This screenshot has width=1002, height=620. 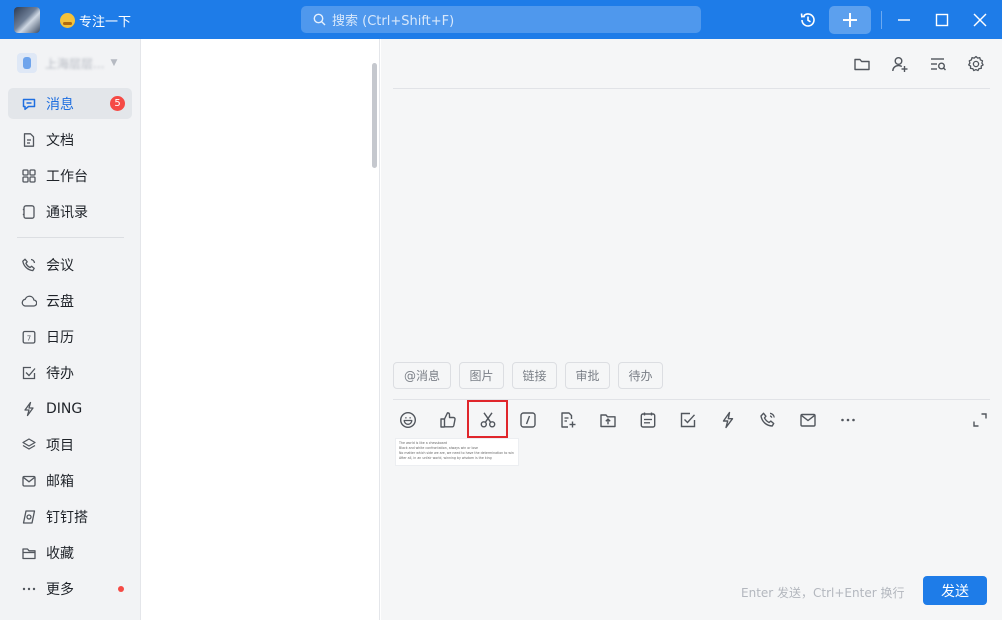 I want to click on sidebar-item-todo: 待办, so click(x=70, y=372).